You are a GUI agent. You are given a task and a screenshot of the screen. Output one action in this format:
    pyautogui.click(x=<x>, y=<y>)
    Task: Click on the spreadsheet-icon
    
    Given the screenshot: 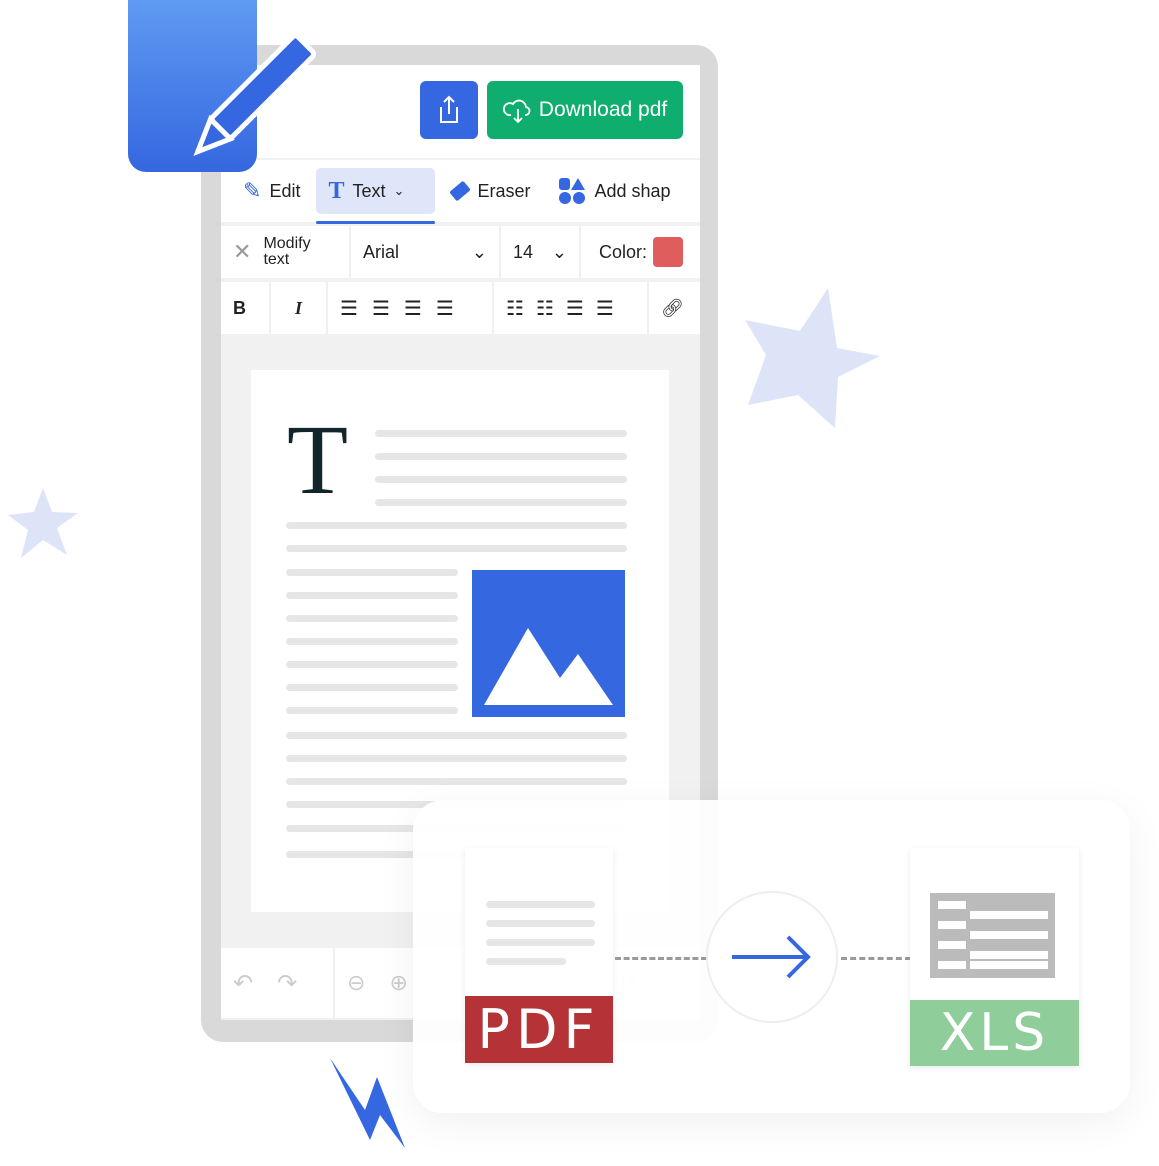 What is the action you would take?
    pyautogui.click(x=992, y=935)
    